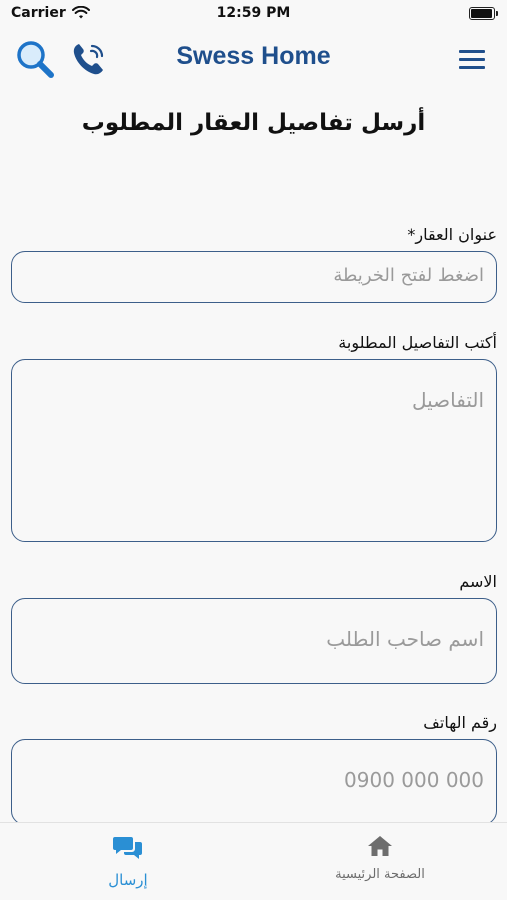 This screenshot has width=507, height=900. What do you see at coordinates (128, 862) in the screenshot?
I see `tab-send: إرسال` at bounding box center [128, 862].